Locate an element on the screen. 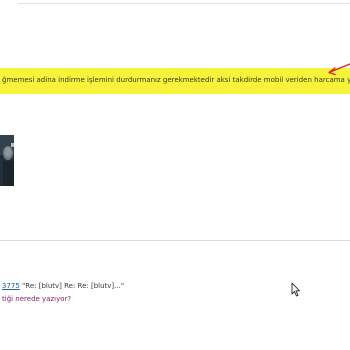  video-thumbnail is located at coordinates (7, 160).